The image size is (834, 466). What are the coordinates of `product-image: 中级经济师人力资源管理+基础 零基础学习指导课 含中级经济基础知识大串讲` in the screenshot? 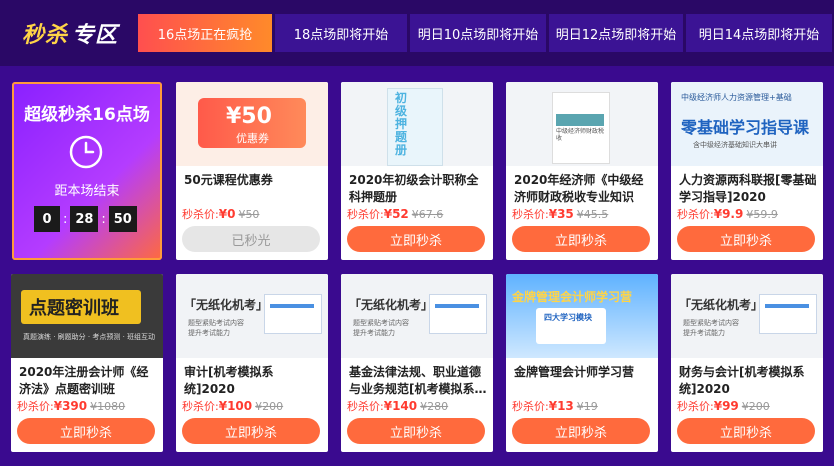 It's located at (747, 124).